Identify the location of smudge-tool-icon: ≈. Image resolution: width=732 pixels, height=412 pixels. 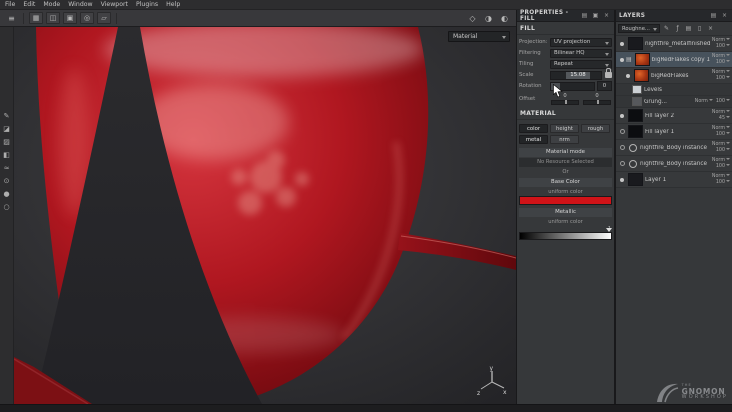
(6, 168).